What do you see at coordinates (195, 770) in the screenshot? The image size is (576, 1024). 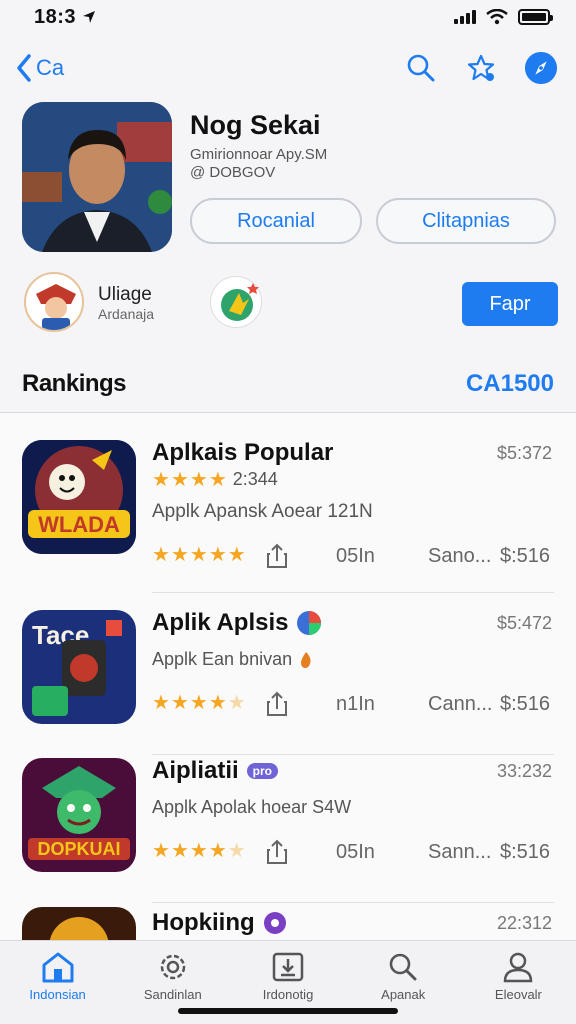 I see `app-title: Aipliatii` at bounding box center [195, 770].